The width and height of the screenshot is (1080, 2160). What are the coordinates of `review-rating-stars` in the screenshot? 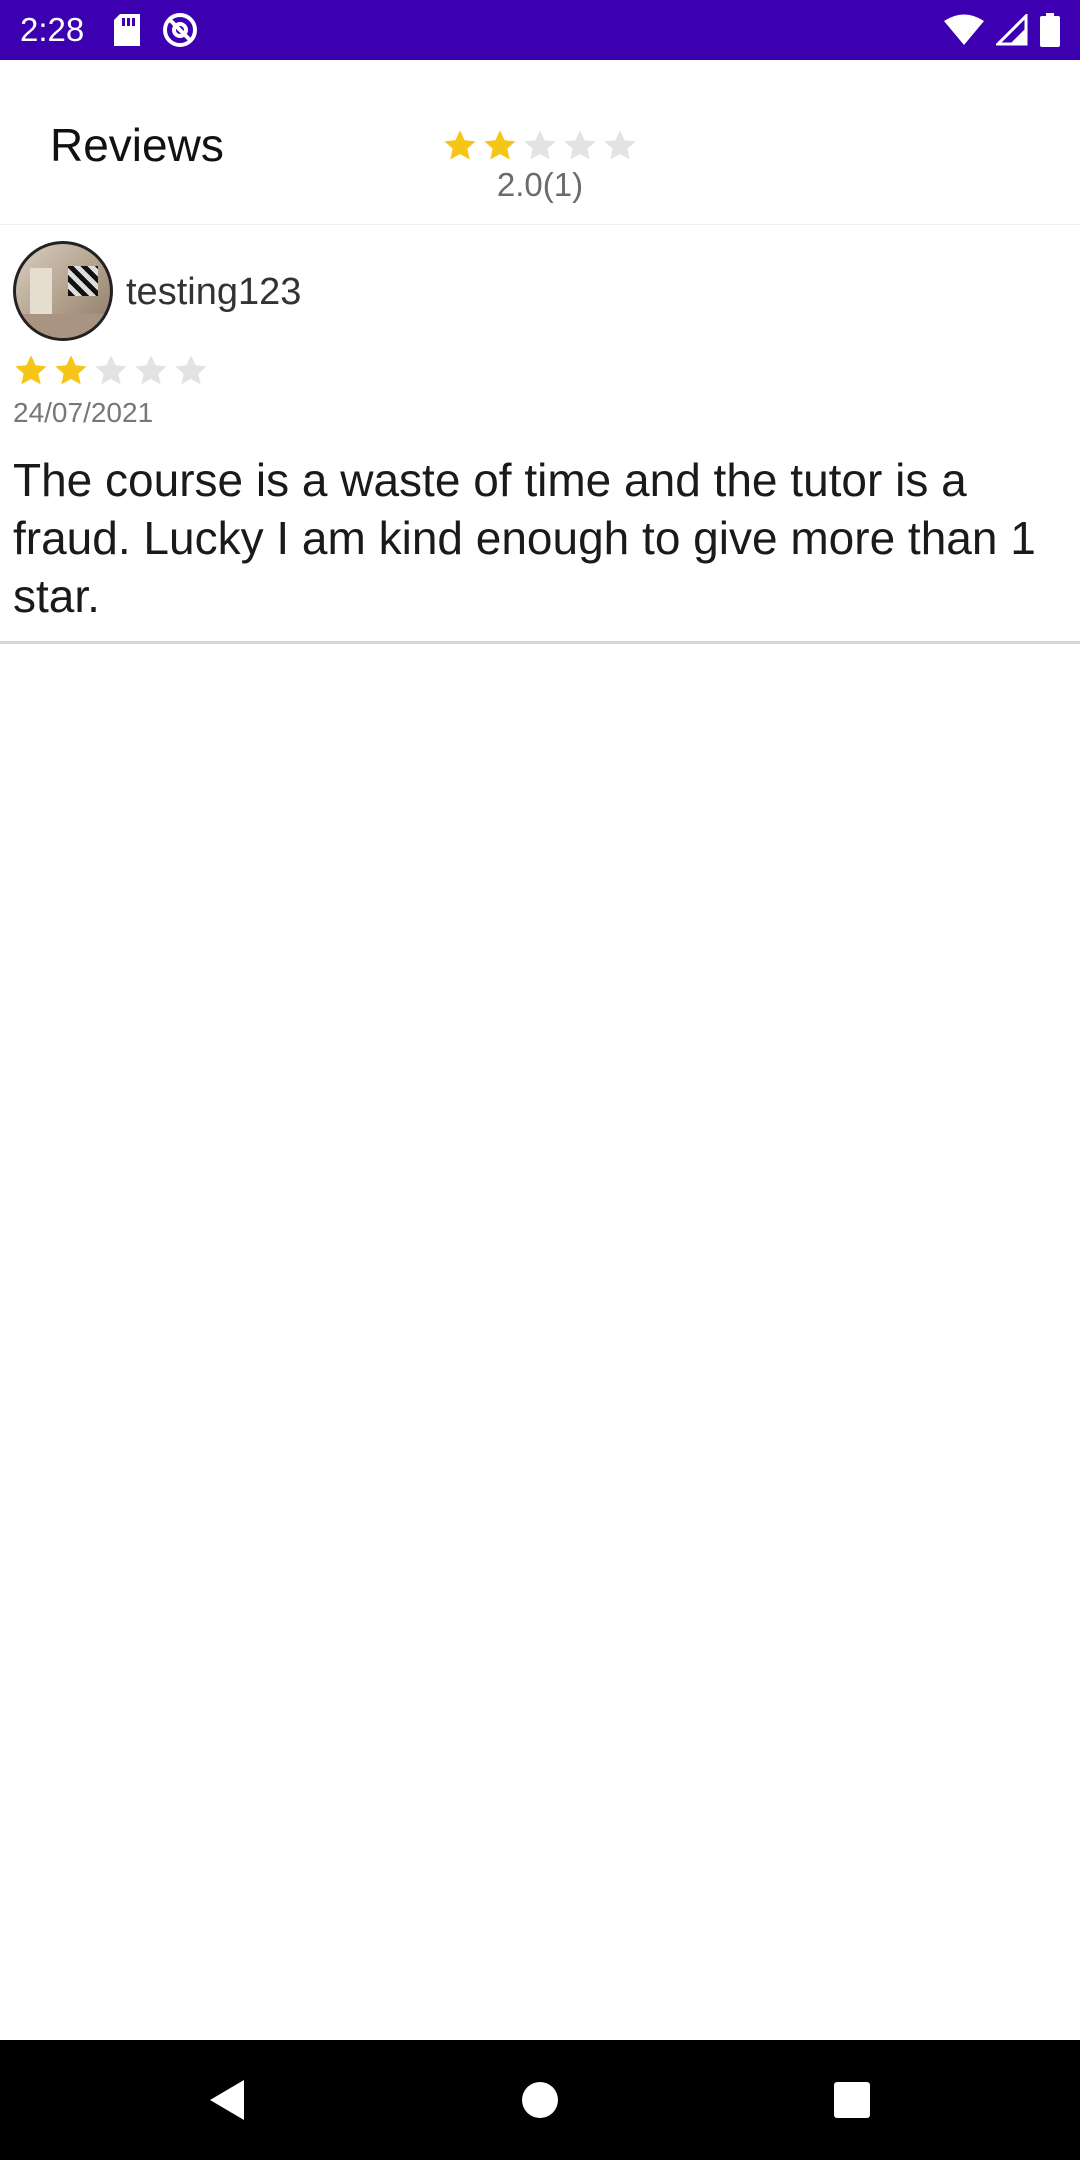 It's located at (111, 371).